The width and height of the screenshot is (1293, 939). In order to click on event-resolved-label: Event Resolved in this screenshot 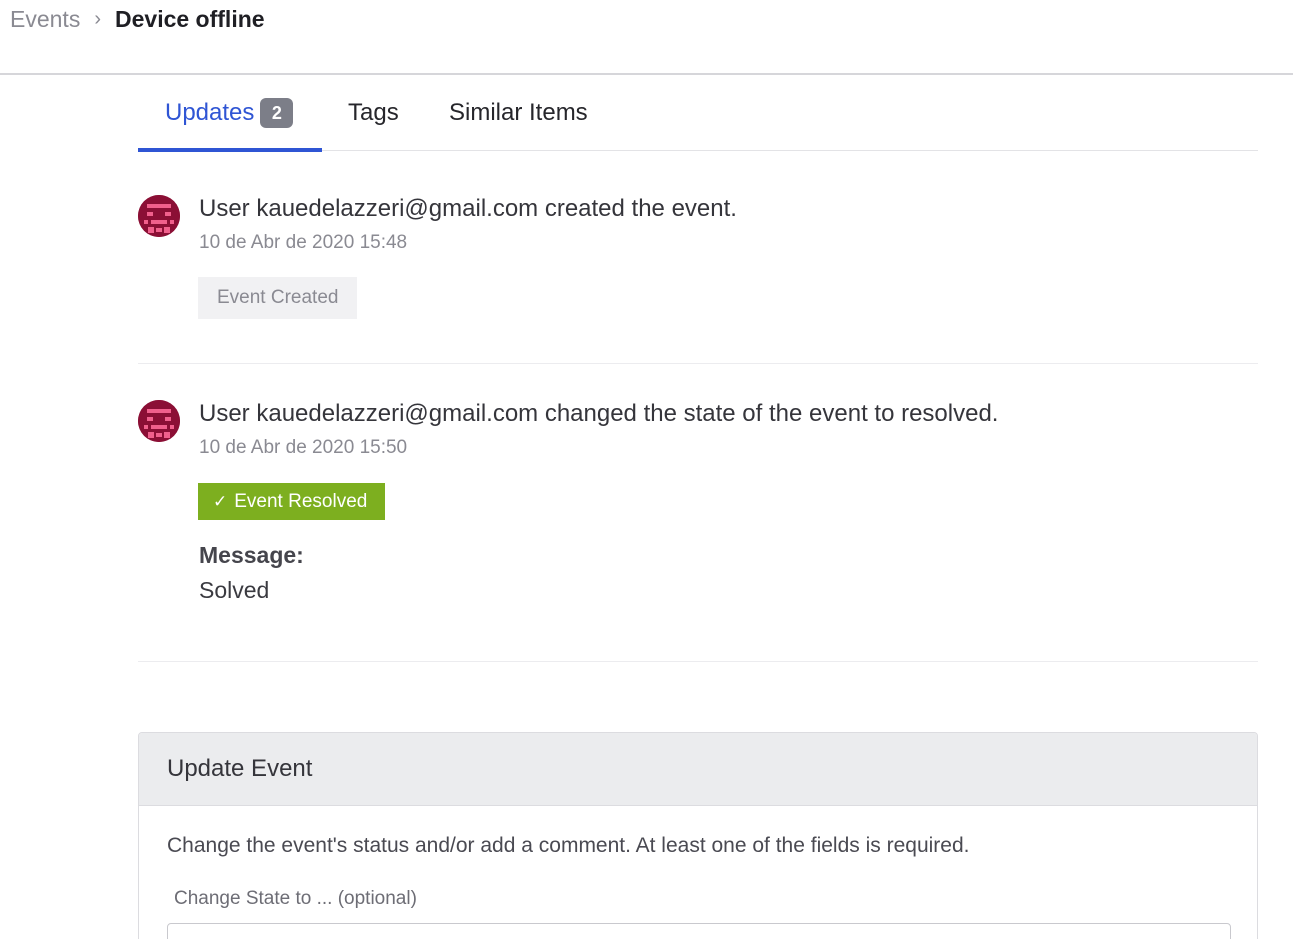, I will do `click(301, 501)`.